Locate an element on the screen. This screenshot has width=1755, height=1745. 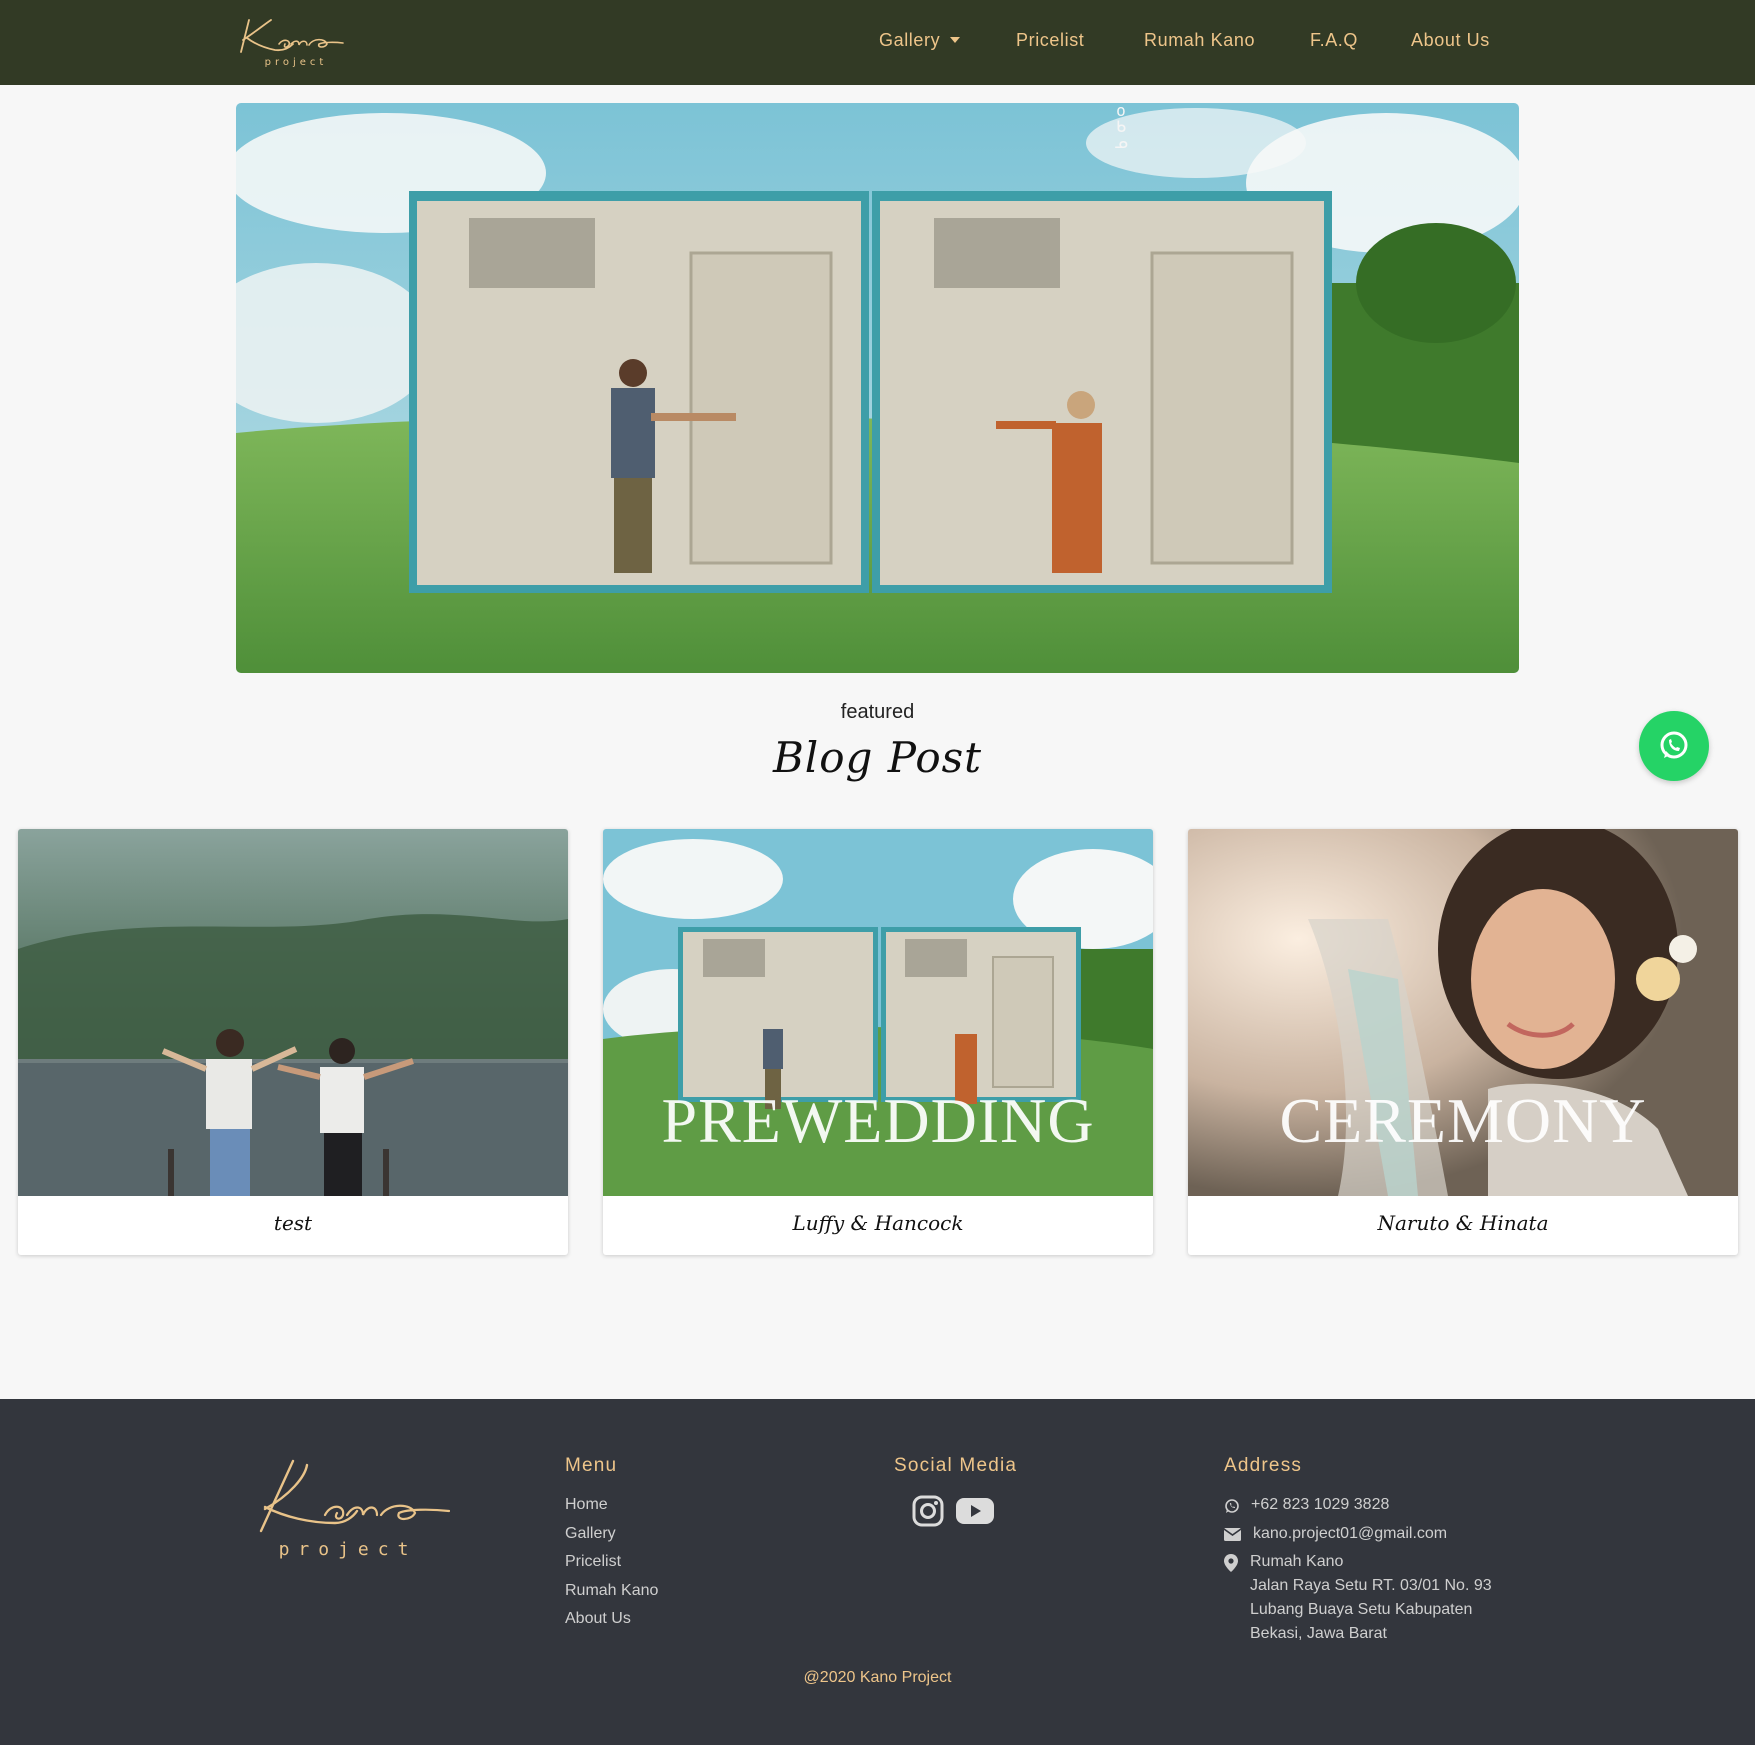
prewedding-overlay: PREWEDDING is located at coordinates (878, 1120).